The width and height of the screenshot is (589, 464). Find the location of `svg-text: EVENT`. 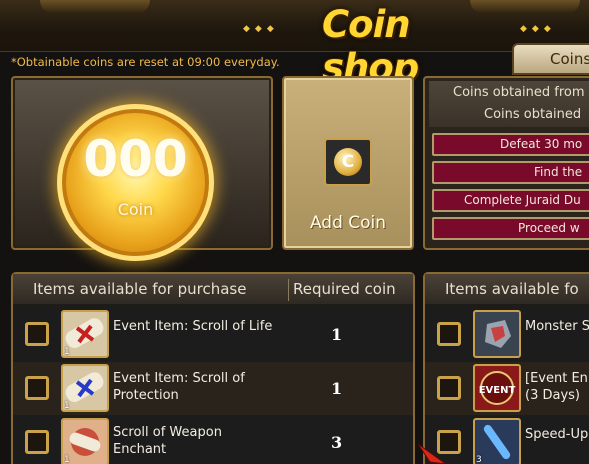

svg-text: EVENT is located at coordinates (497, 390).